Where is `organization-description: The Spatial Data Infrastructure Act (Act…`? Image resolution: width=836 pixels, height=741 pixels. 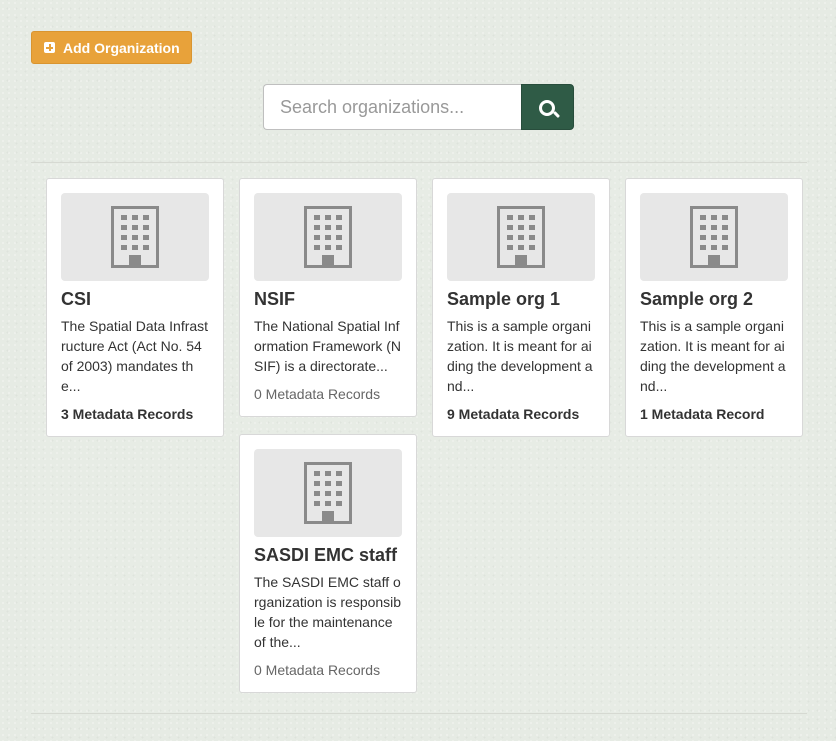
organization-description: The Spatial Data Infrastructure Act (Act… is located at coordinates (135, 356).